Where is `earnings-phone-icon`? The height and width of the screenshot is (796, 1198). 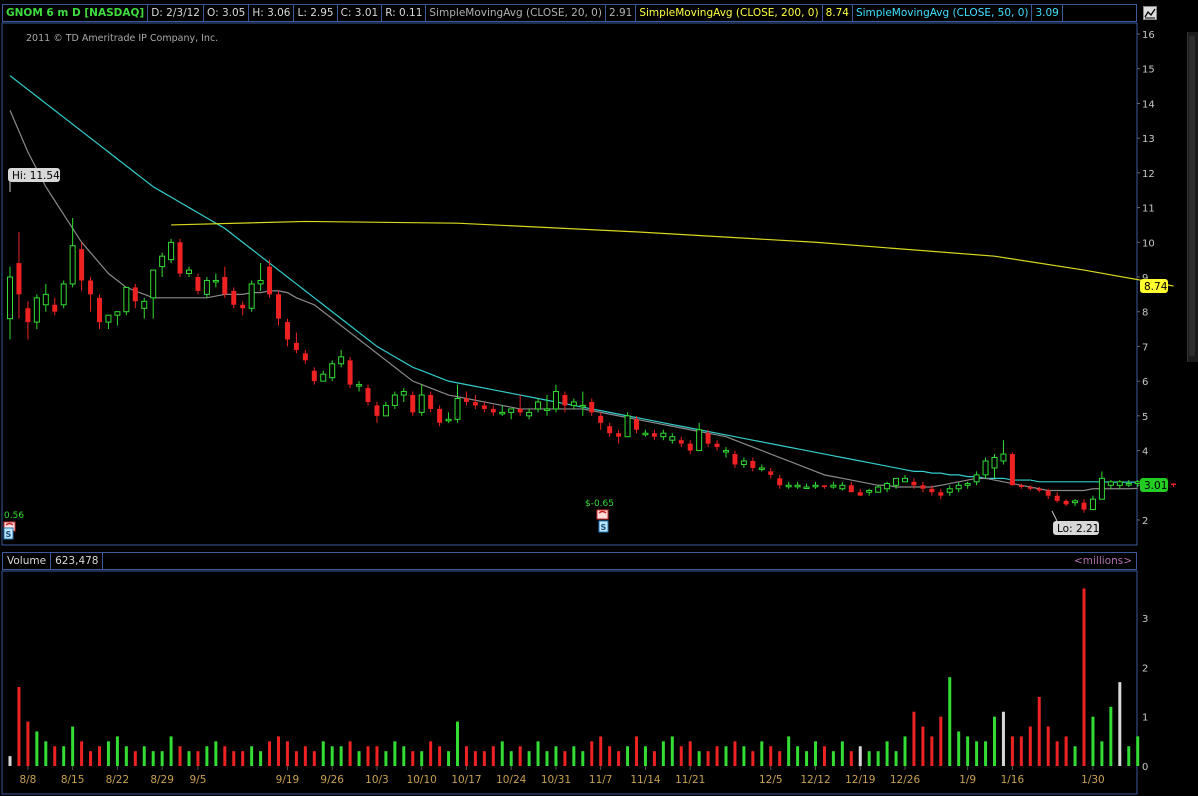 earnings-phone-icon is located at coordinates (602, 514).